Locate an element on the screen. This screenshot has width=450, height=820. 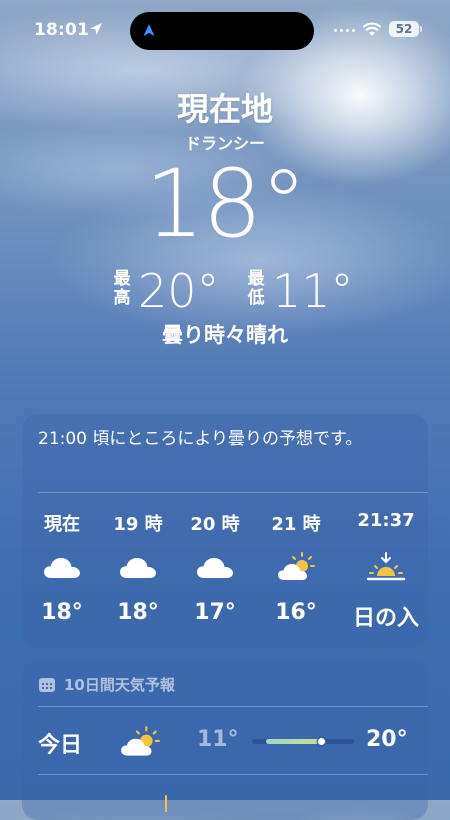
hourly-item: 19 時 18° is located at coordinates (138, 571).